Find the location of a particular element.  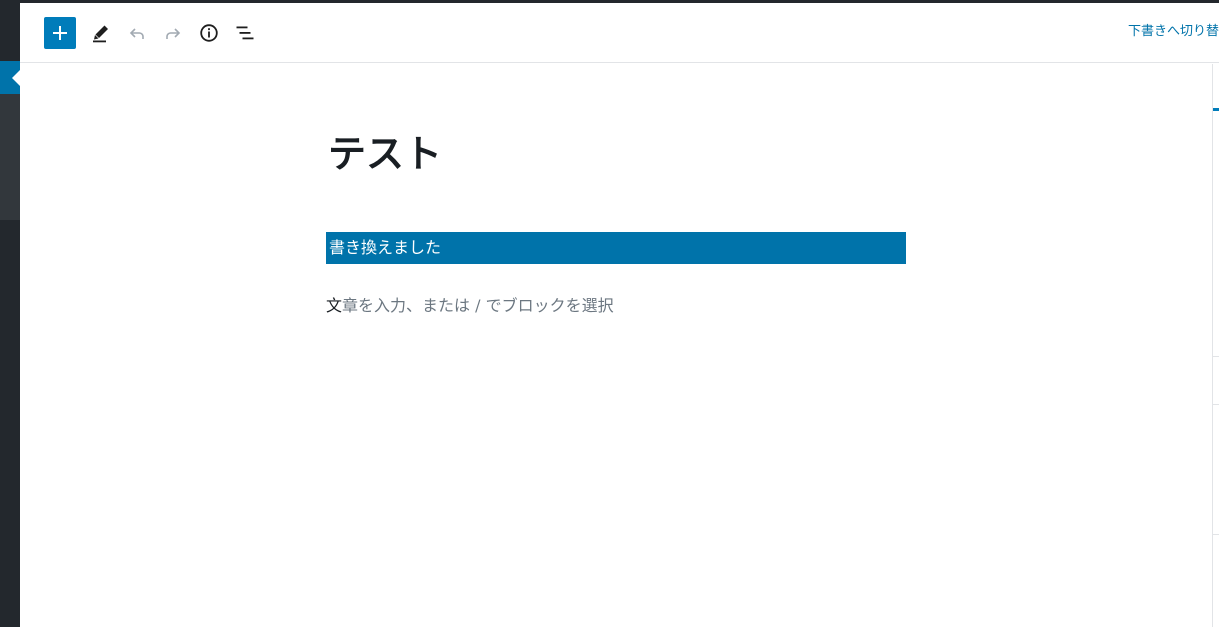

info-icon is located at coordinates (209, 33).